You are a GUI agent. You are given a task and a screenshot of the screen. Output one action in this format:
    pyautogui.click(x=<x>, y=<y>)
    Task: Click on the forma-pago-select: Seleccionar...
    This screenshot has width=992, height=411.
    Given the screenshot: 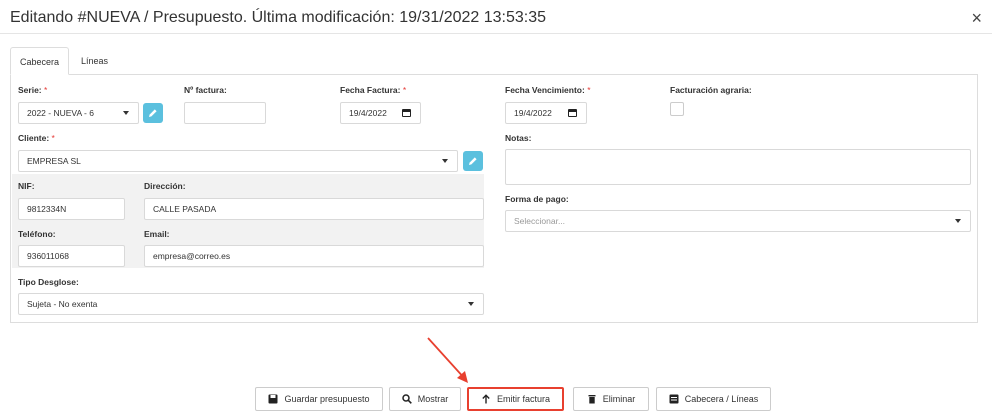 What is the action you would take?
    pyautogui.click(x=738, y=221)
    